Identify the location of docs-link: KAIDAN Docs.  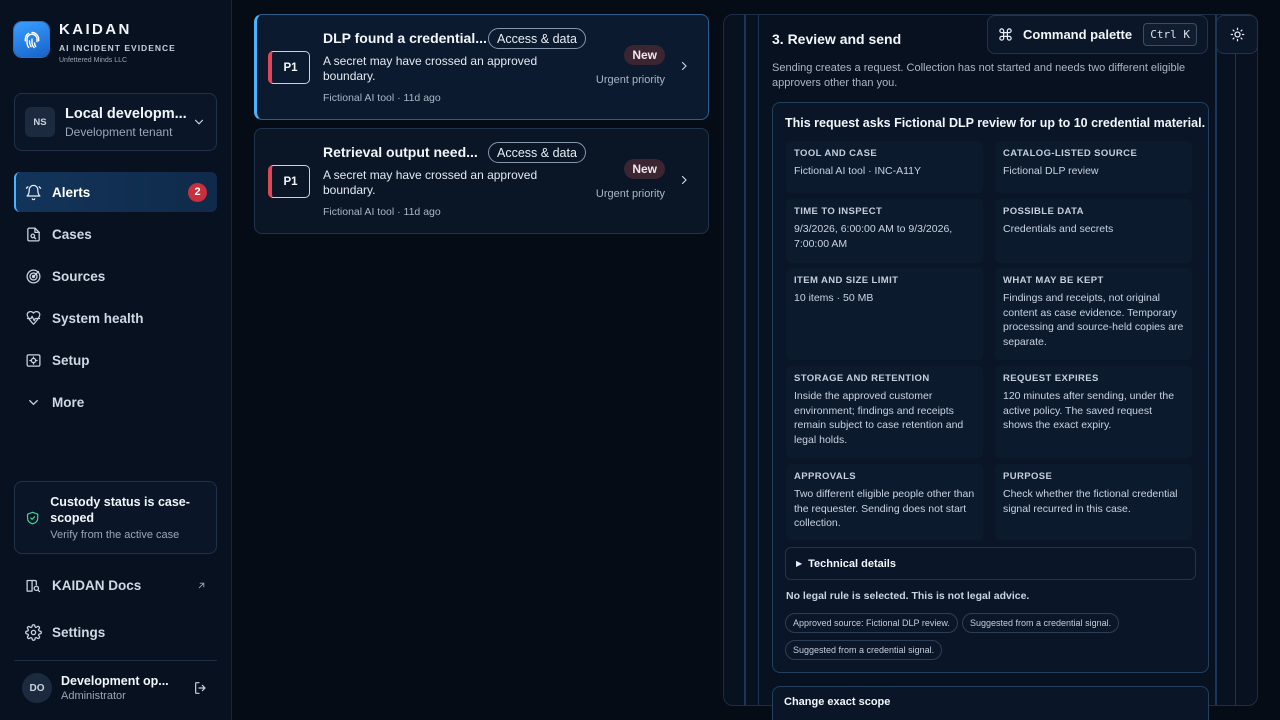
(115, 585).